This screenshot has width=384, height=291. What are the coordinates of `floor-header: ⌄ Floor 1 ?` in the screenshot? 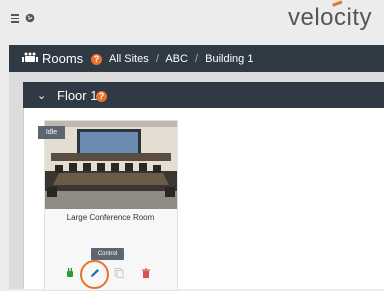 It's located at (203, 95).